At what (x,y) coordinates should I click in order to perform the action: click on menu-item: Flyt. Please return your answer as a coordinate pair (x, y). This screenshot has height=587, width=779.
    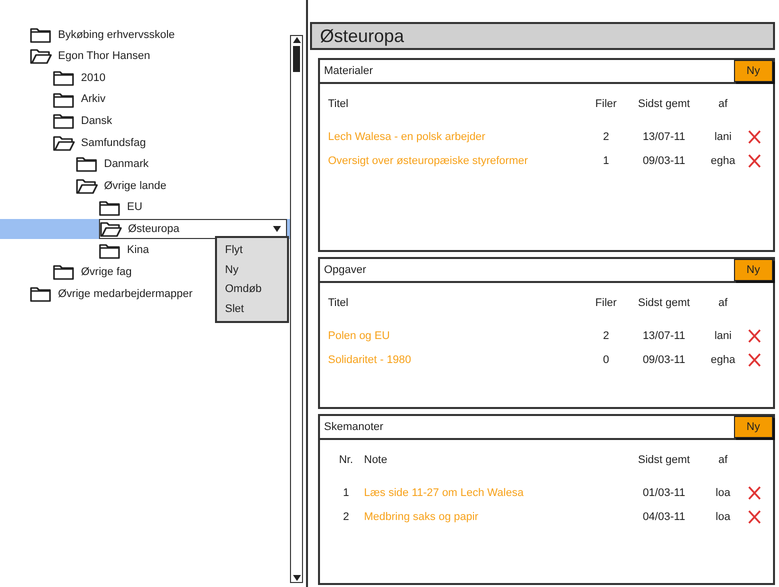
    Looking at the image, I should click on (252, 250).